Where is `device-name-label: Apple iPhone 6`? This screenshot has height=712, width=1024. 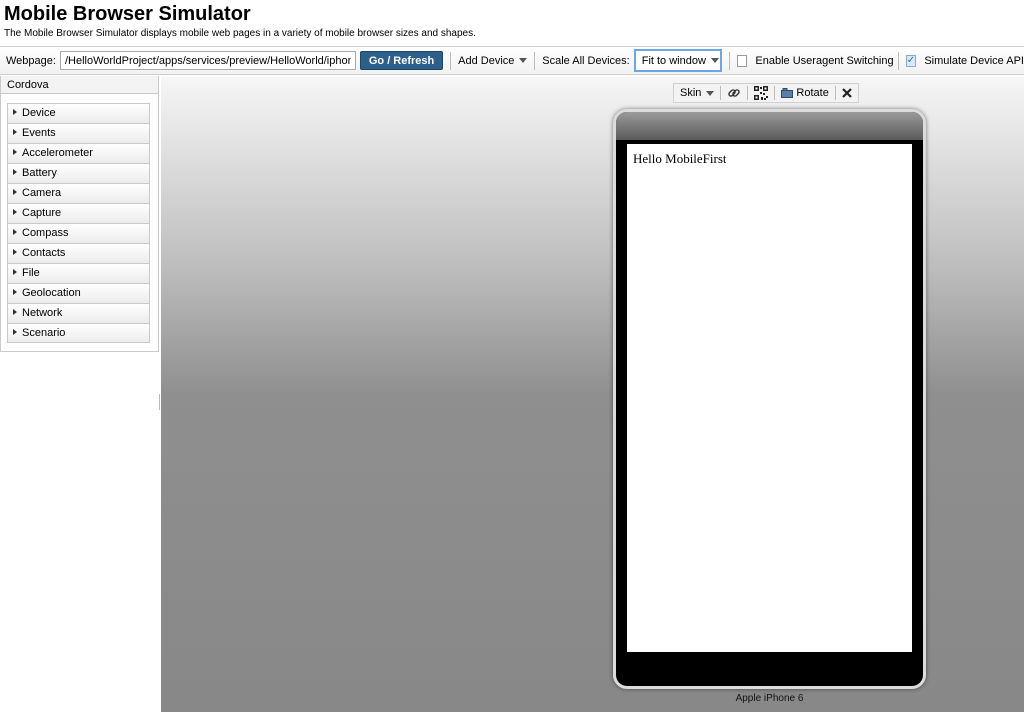
device-name-label: Apple iPhone 6 is located at coordinates (769, 698).